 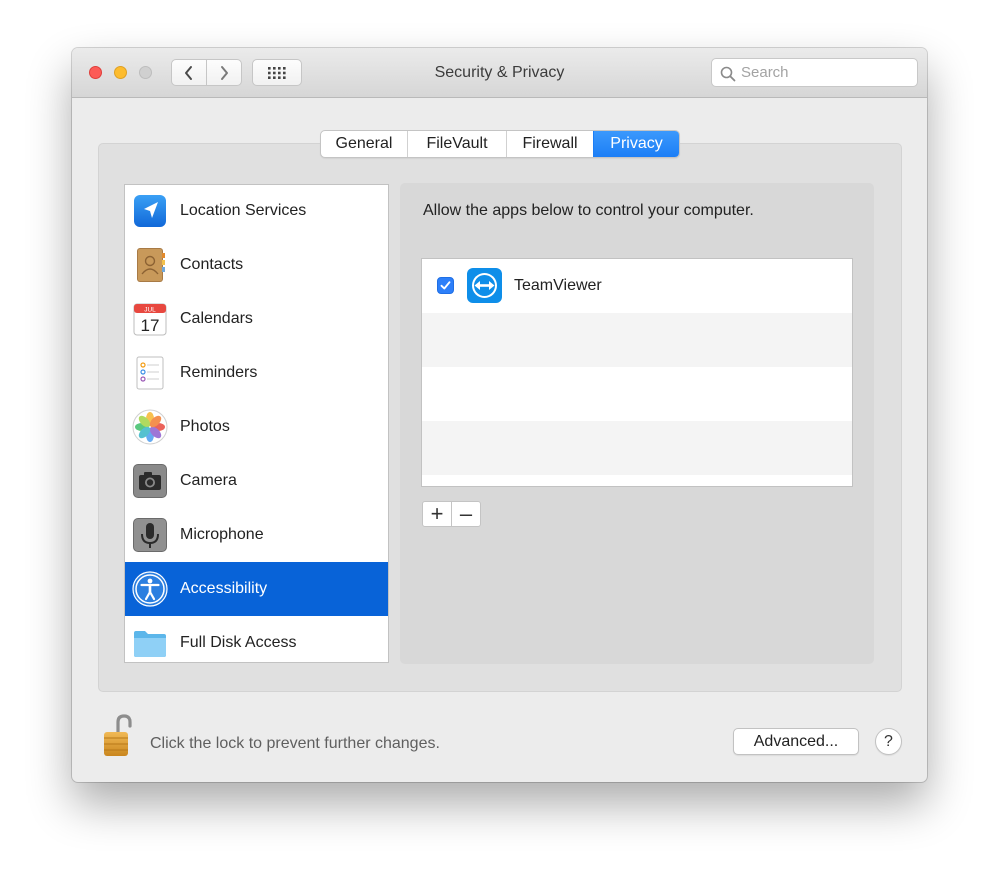 I want to click on sidebar-item-label: Accessibility, so click(x=224, y=588).